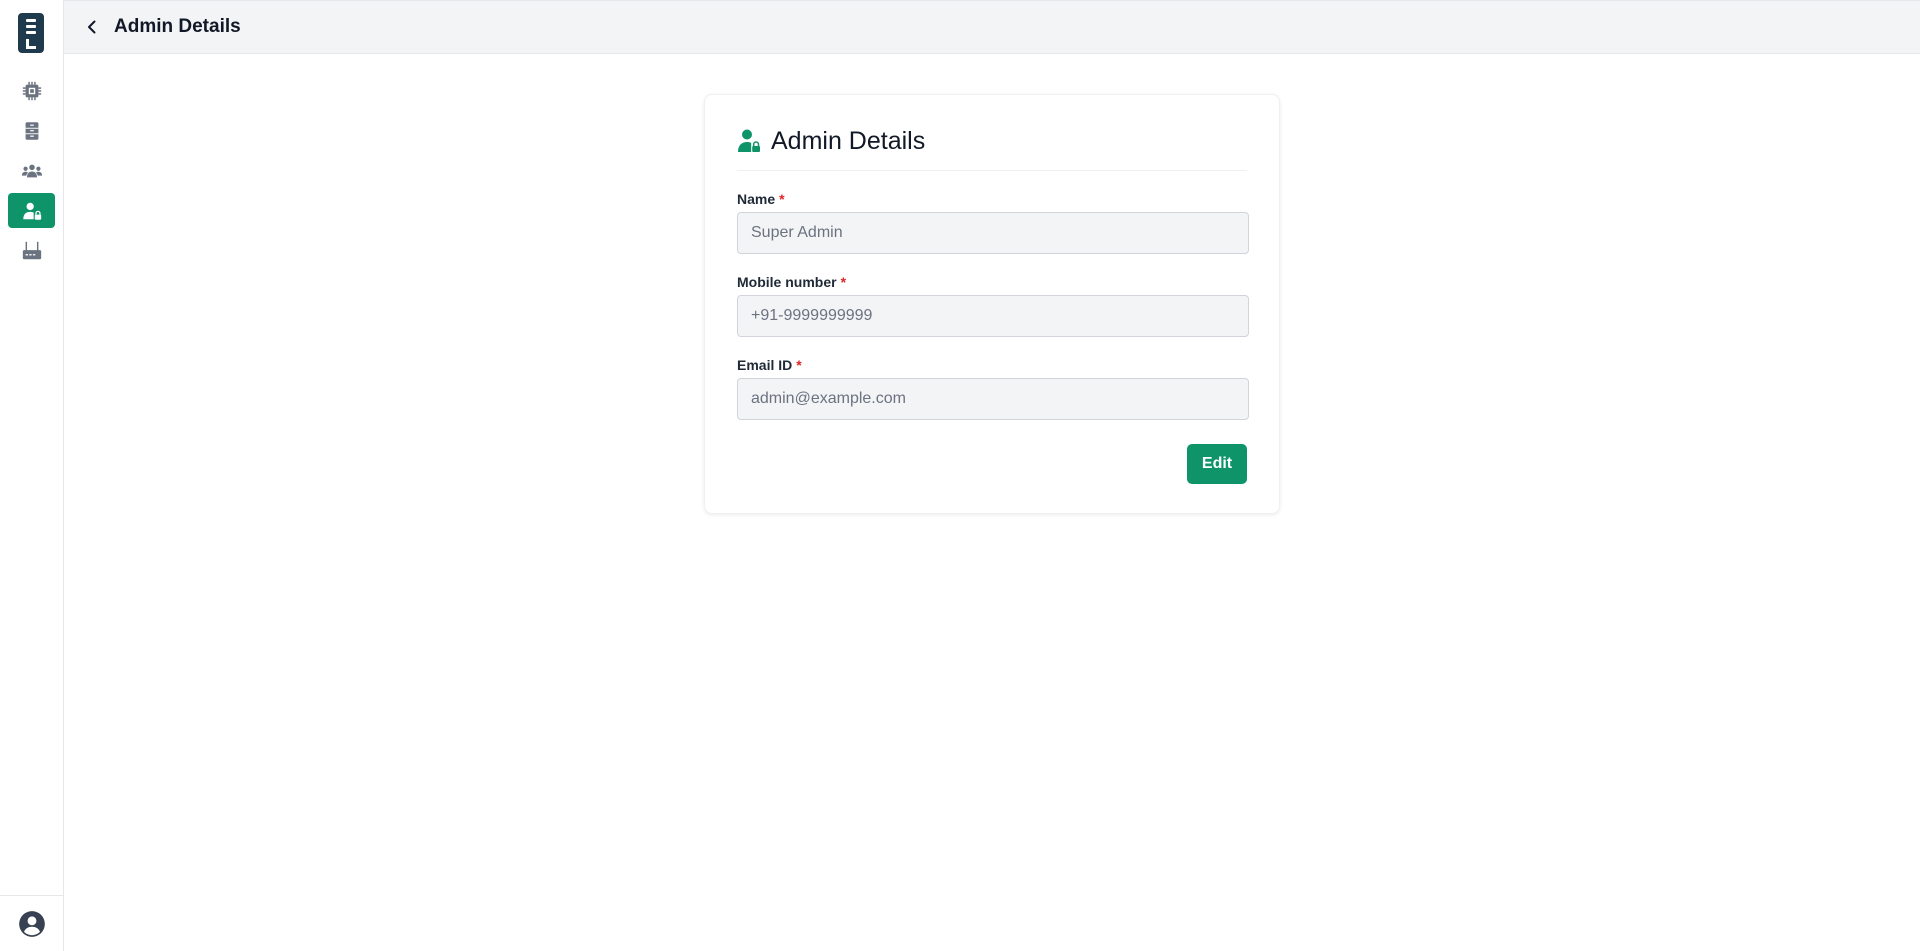 This screenshot has width=1920, height=951. I want to click on chevron-left-icon, so click(92, 27).